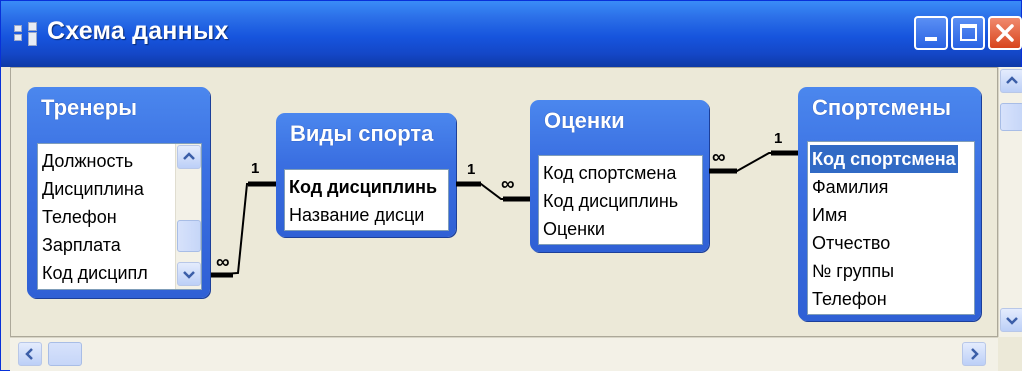  I want to click on field-item: Код спортсмена, so click(609, 173).